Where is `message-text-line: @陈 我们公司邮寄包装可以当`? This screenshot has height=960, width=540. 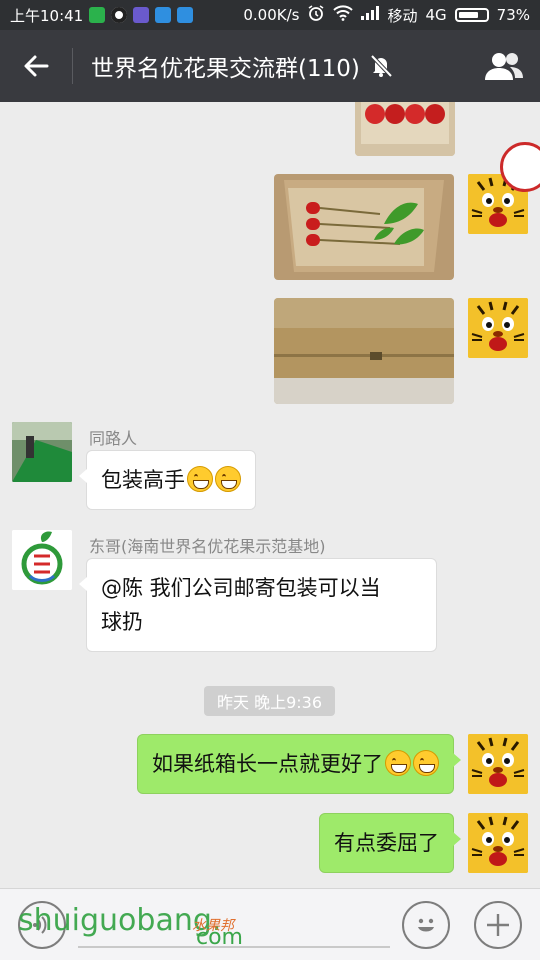 message-text-line: @陈 我们公司邮寄包装可以当 is located at coordinates (241, 588).